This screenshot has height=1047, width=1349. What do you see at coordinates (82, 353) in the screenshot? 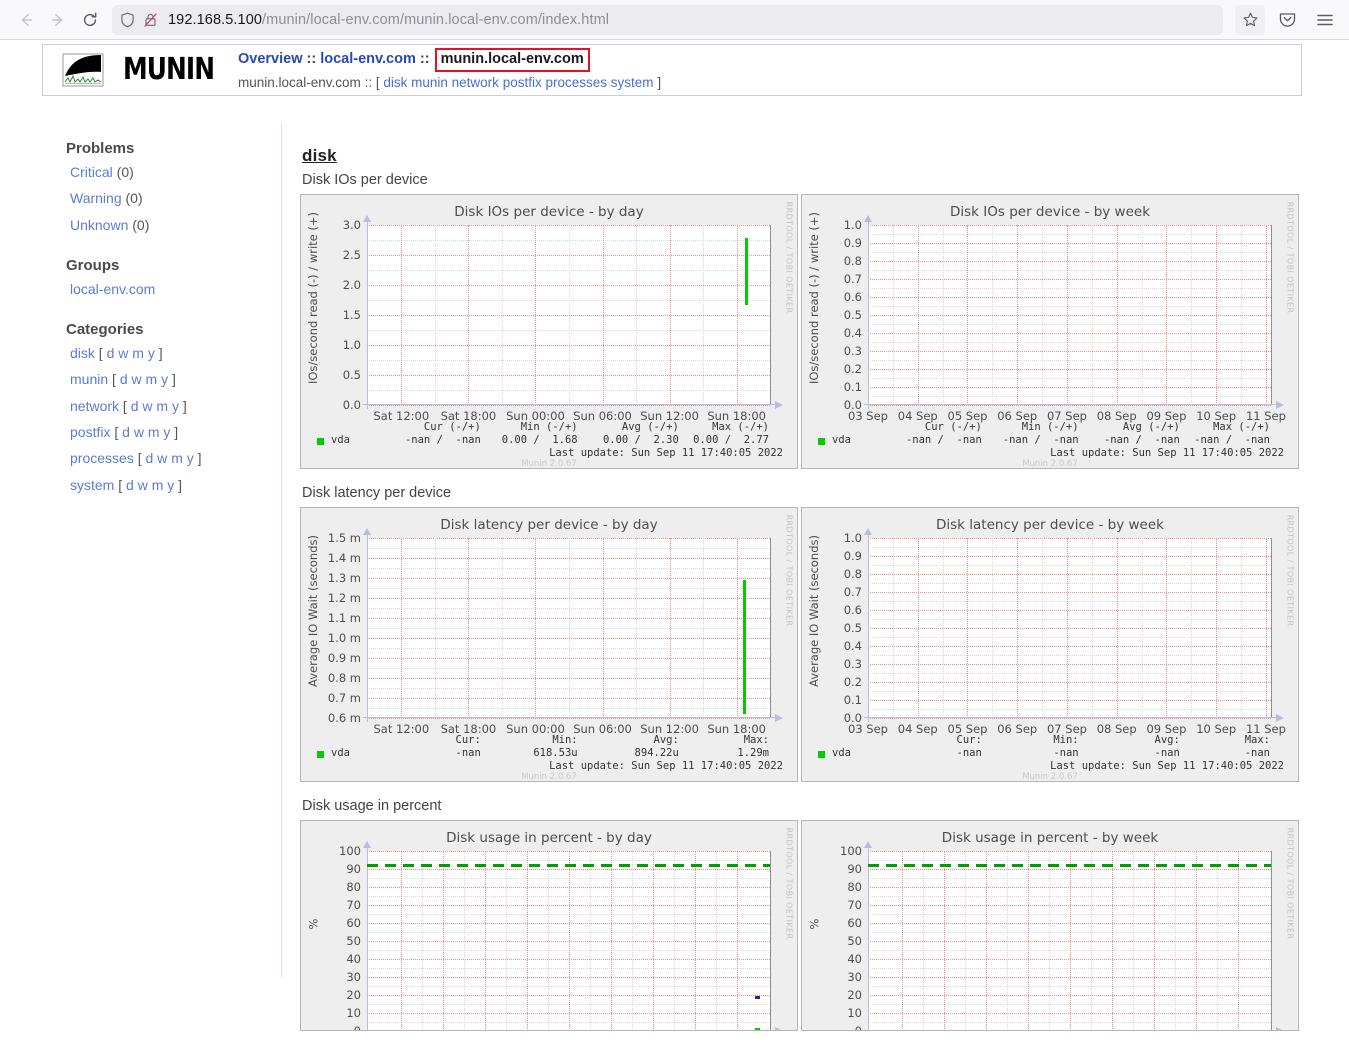
I see `sidebar-category-link-disk: disk` at bounding box center [82, 353].